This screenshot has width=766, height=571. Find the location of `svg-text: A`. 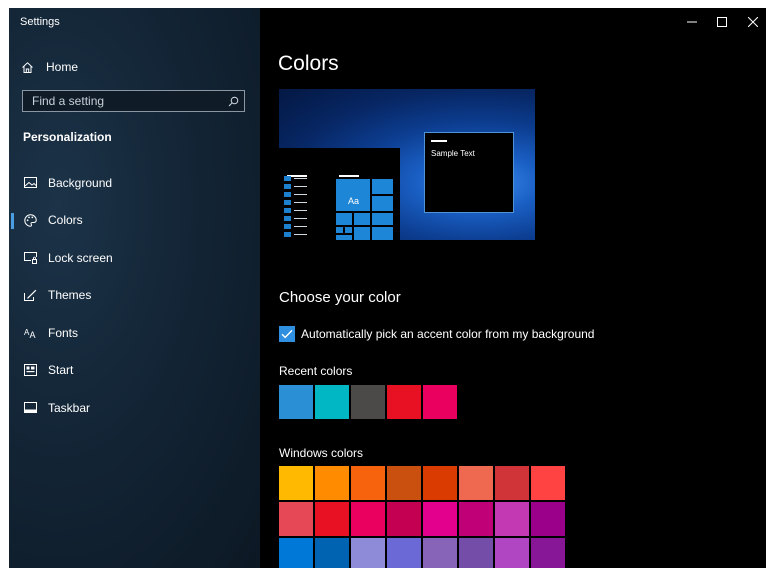

svg-text: A is located at coordinates (32, 334).